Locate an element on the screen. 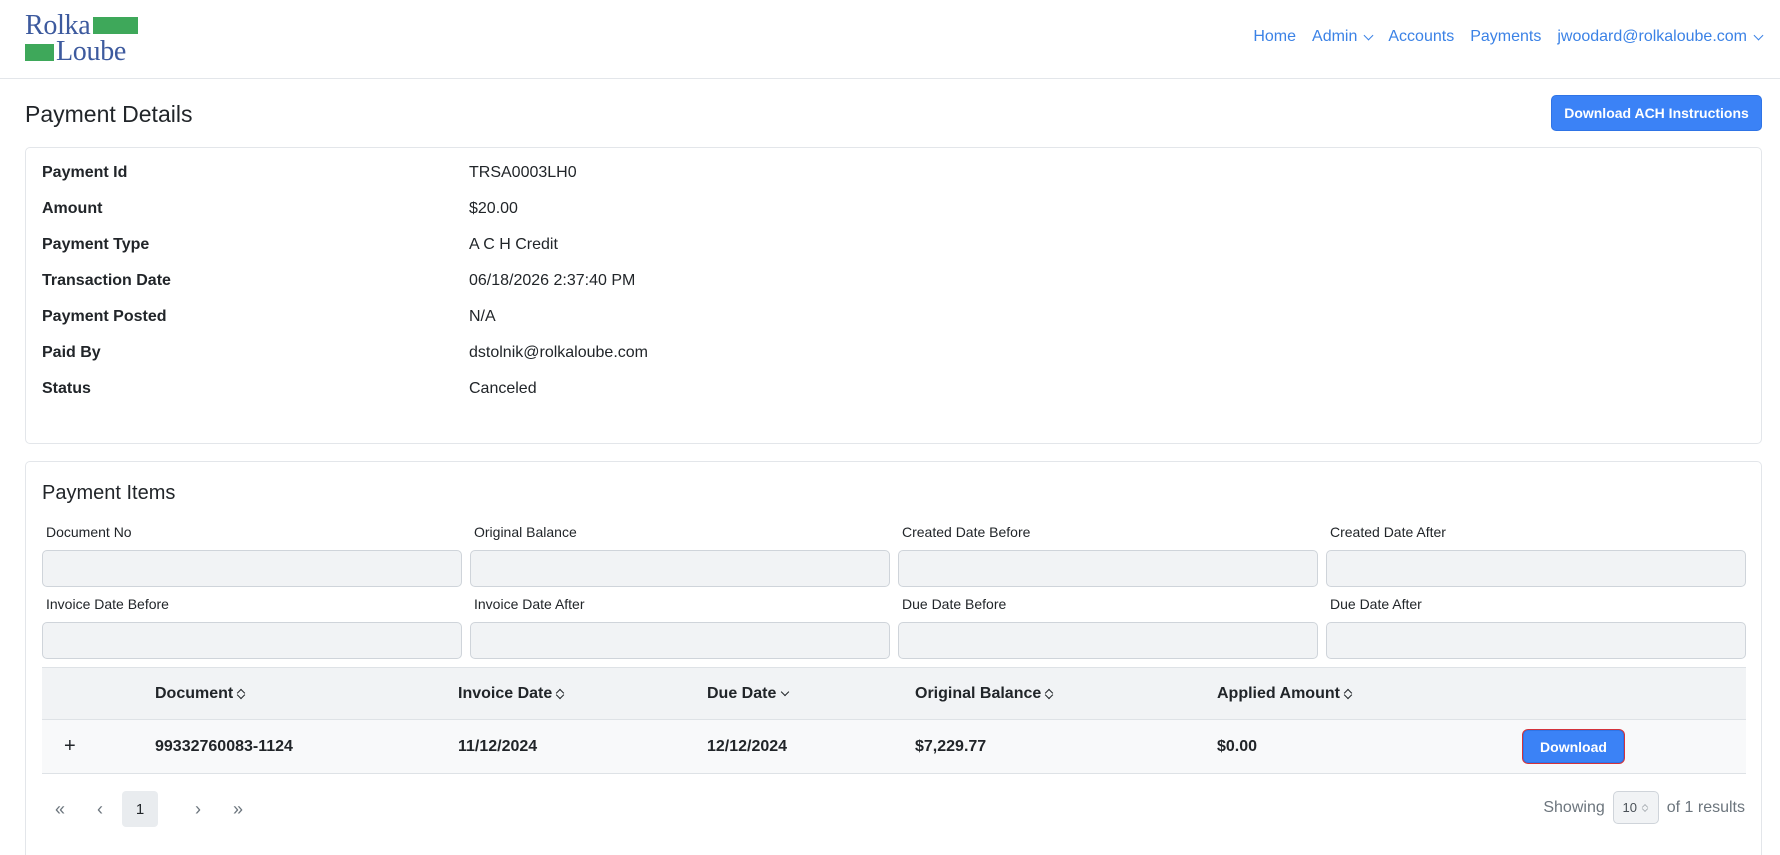  detail-row-payment-posted: Payment Posted N/A is located at coordinates (892, 320).